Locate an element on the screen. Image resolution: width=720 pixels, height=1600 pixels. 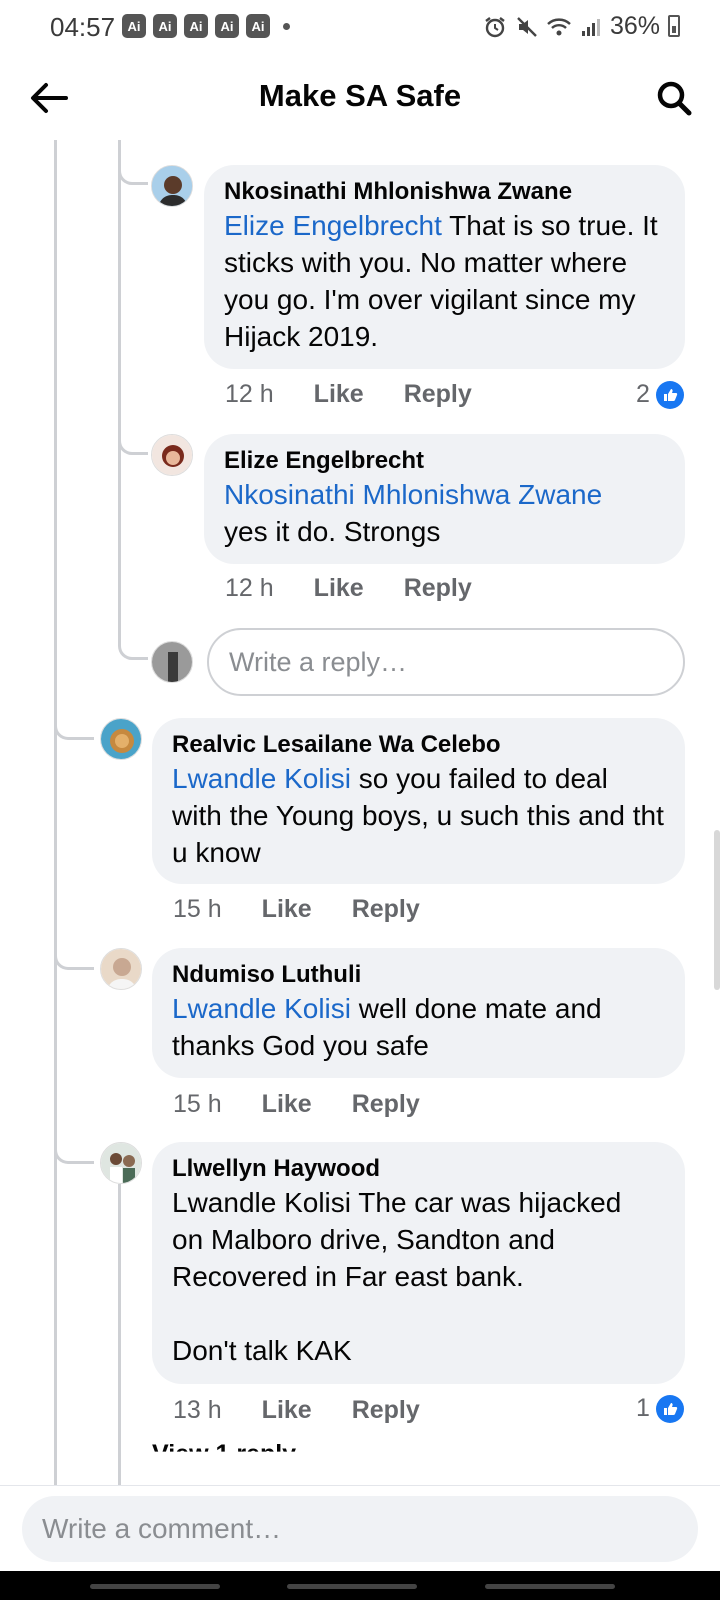
thread-line is located at coordinates (55, 812).